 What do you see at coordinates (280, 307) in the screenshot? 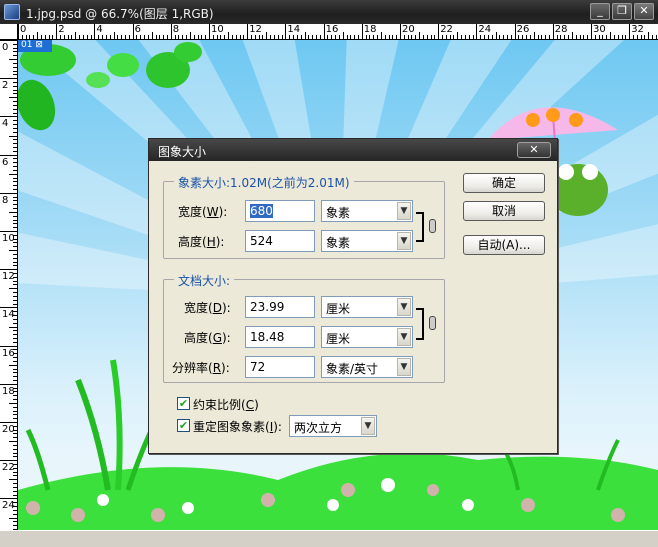
I see `doc-width-input: 23.99` at bounding box center [280, 307].